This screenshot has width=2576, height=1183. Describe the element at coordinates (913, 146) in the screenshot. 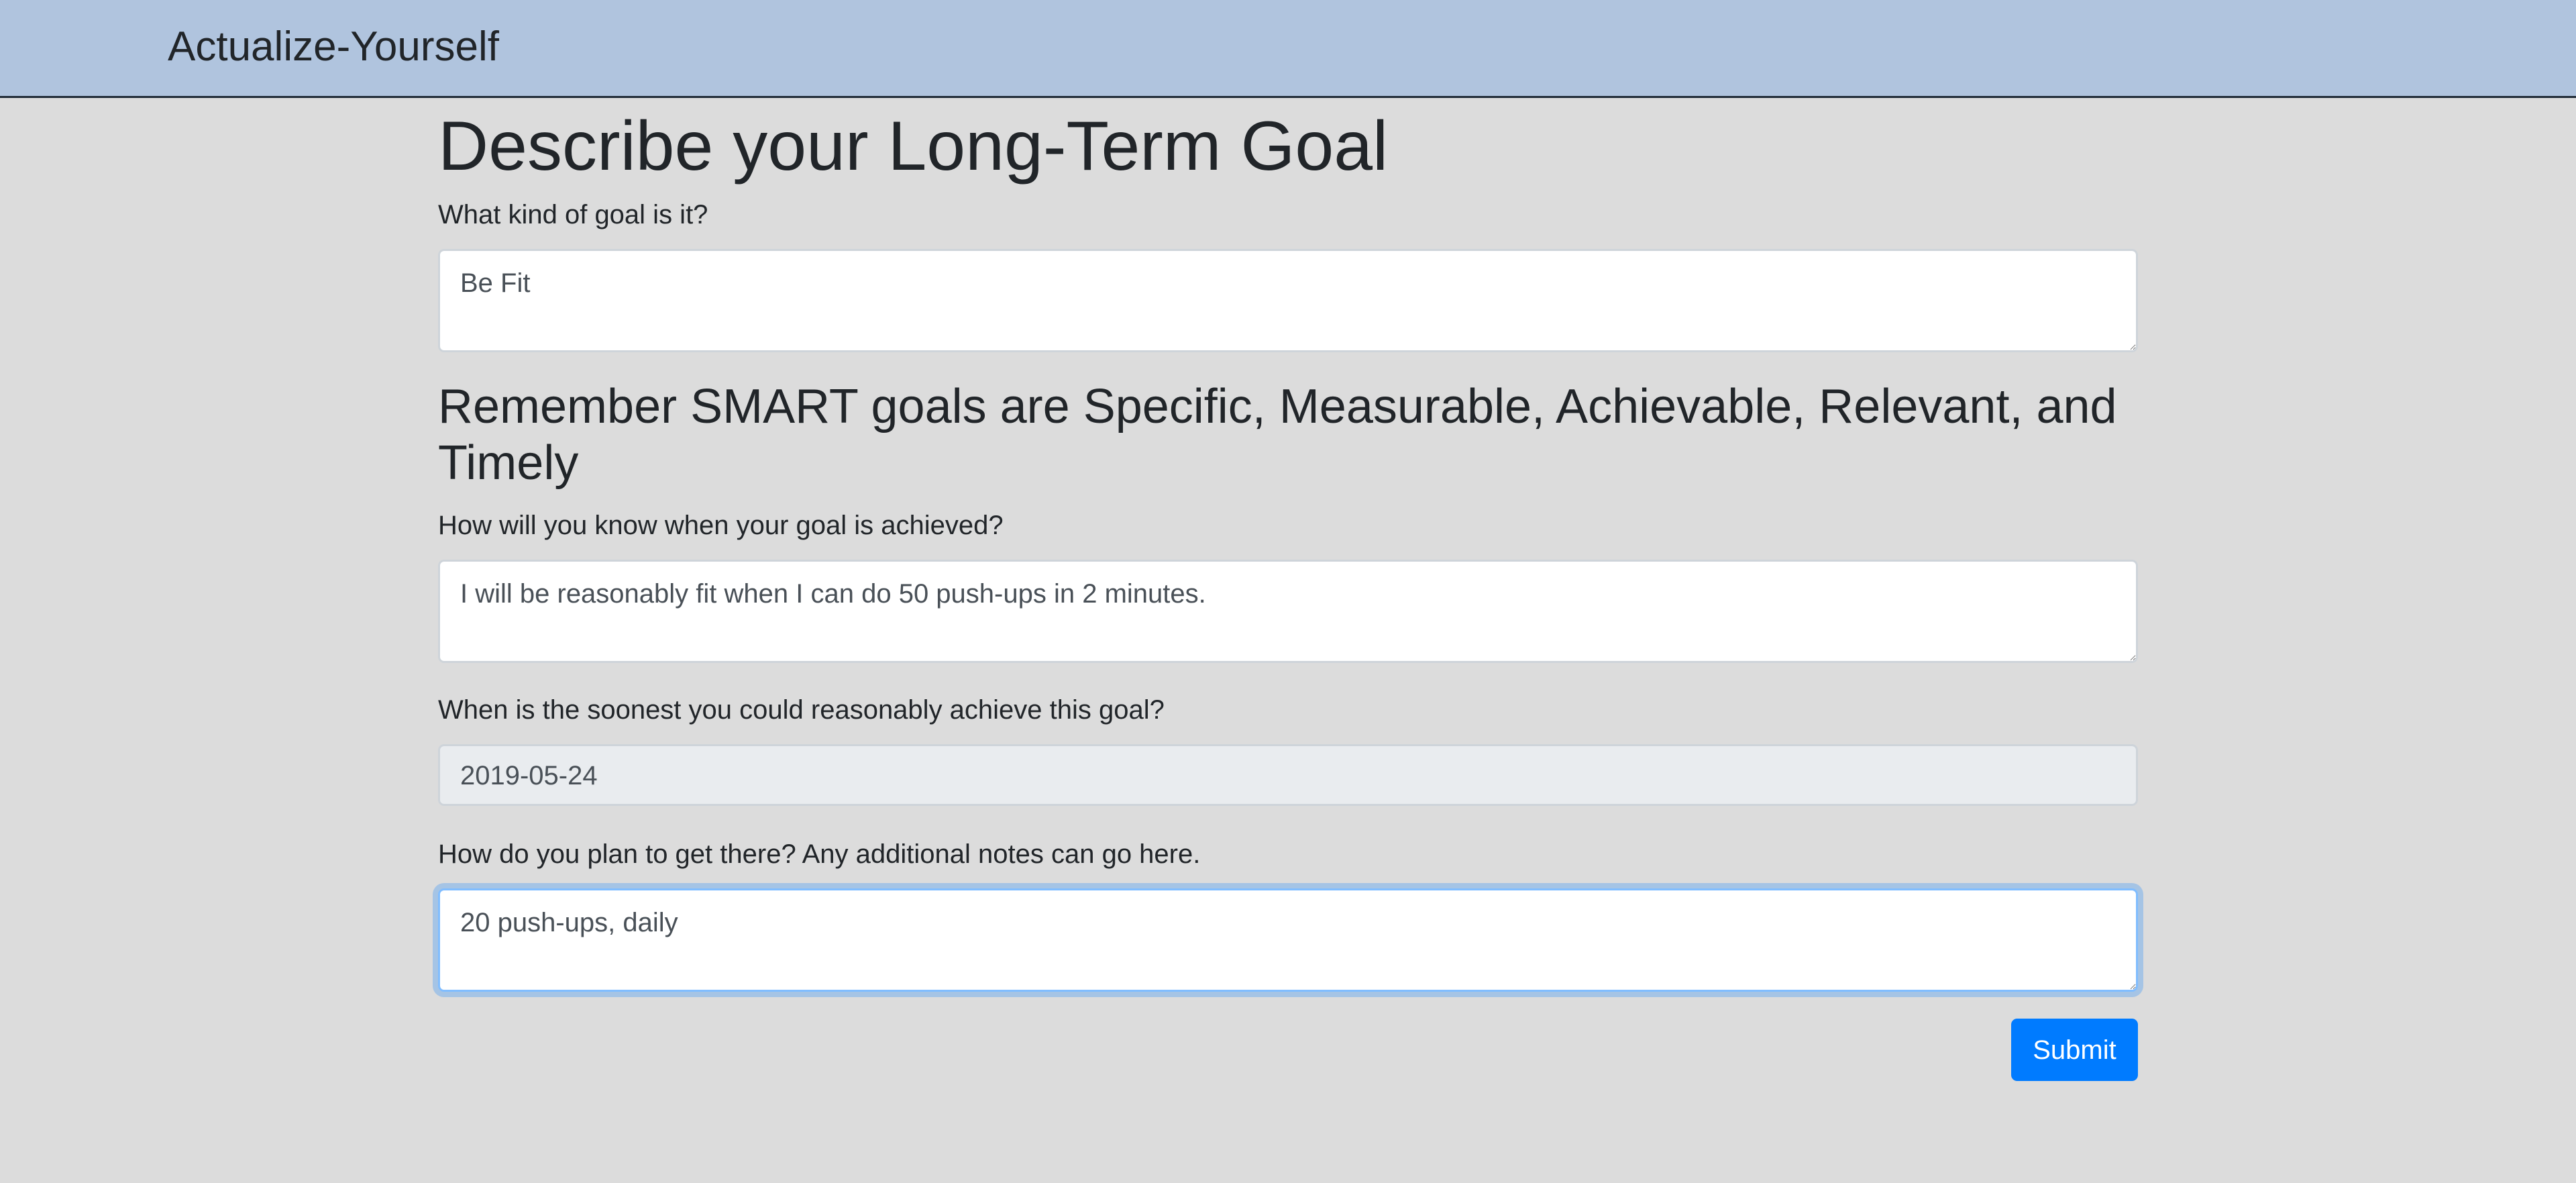

I see `page-title: Describe your Long-Term Goal` at that location.